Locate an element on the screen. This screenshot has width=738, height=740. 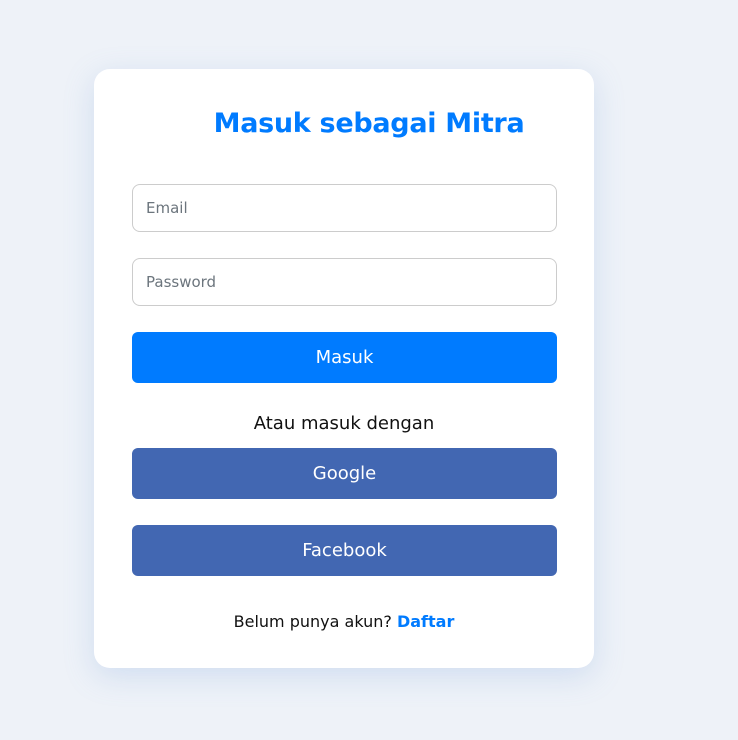
password-input is located at coordinates (344, 282).